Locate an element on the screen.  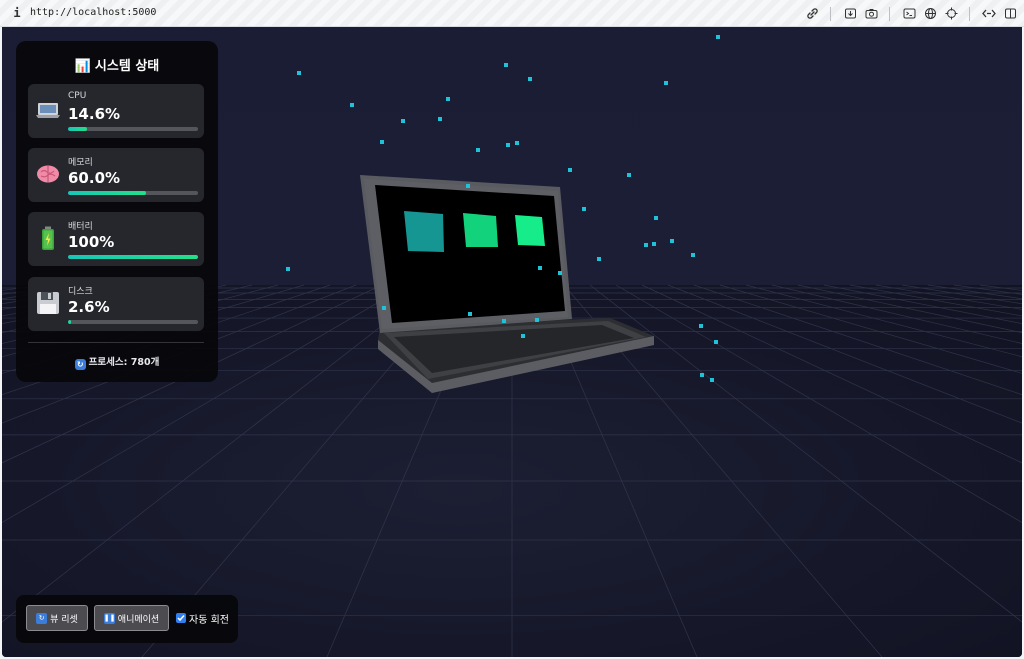
memory-progress-fill is located at coordinates (107, 193).